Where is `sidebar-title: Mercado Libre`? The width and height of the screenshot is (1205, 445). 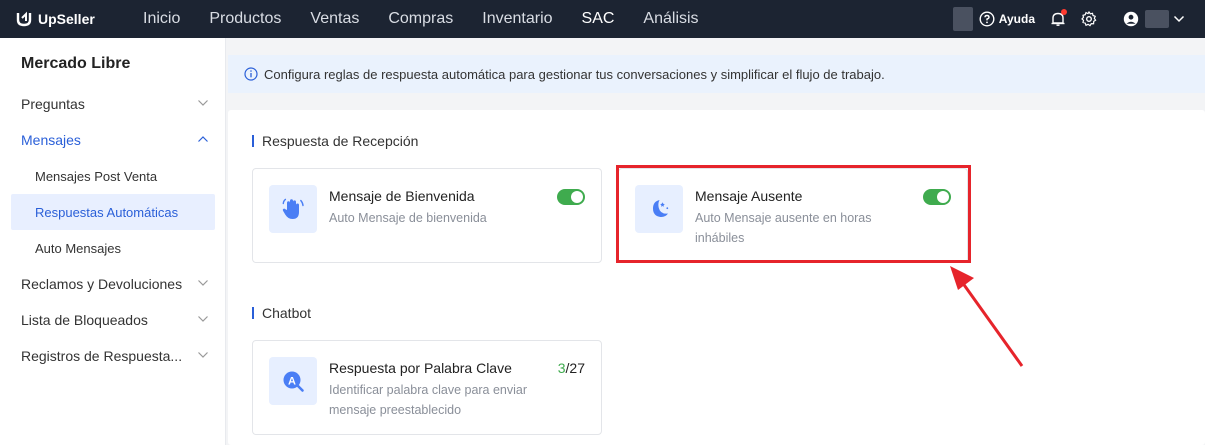
sidebar-title: Mercado Libre is located at coordinates (76, 63).